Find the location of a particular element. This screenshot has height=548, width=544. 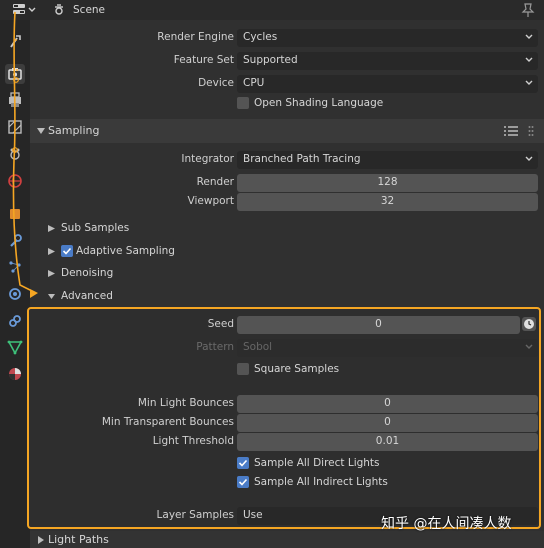

seed-label: Seed is located at coordinates (220, 324).